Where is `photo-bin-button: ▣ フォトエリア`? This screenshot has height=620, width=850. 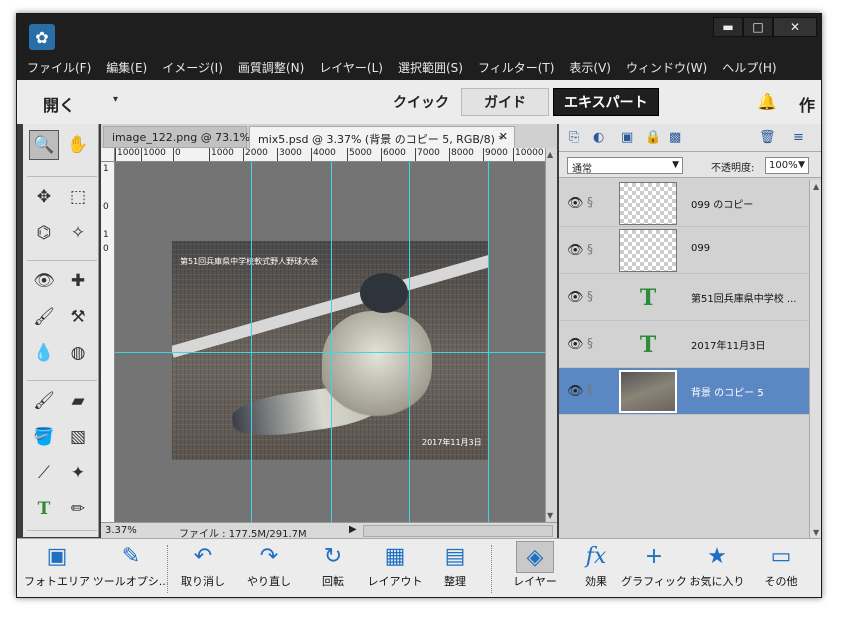
photo-bin-button: ▣ フォトエリア is located at coordinates (57, 568).